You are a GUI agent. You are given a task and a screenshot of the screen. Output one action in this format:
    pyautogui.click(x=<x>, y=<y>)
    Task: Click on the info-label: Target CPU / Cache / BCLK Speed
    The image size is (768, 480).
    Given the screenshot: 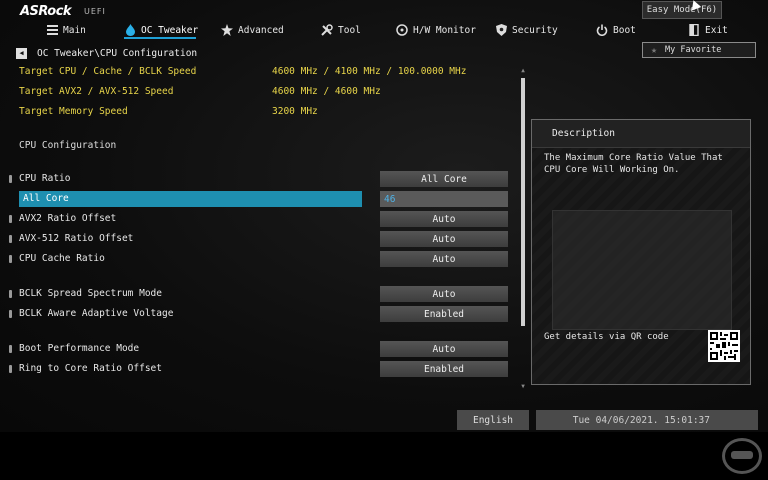 What is the action you would take?
    pyautogui.click(x=108, y=71)
    